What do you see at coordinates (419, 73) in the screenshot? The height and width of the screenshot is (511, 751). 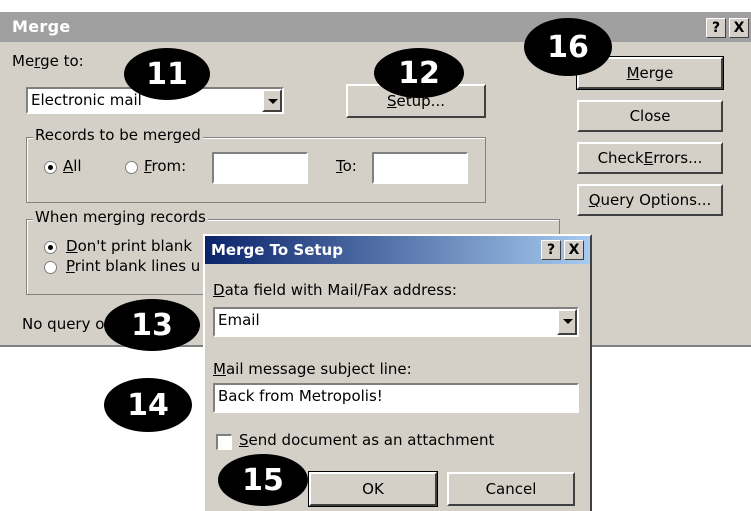 I see `callout-12: 12` at bounding box center [419, 73].